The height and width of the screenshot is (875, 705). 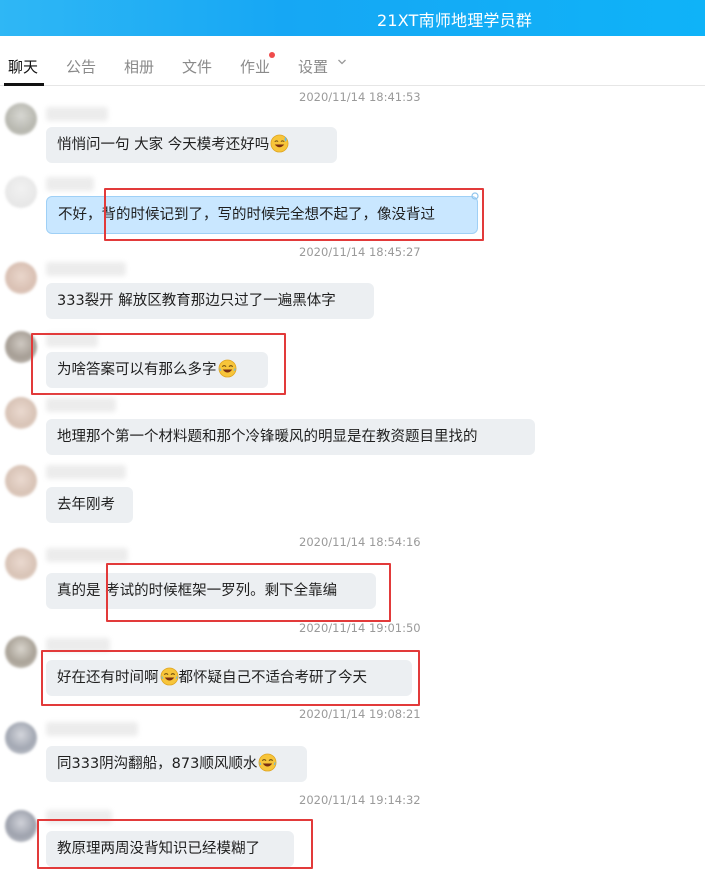 I want to click on message-text: 真的是 考试的时候框架一罗列。剩下全靠编, so click(x=197, y=591).